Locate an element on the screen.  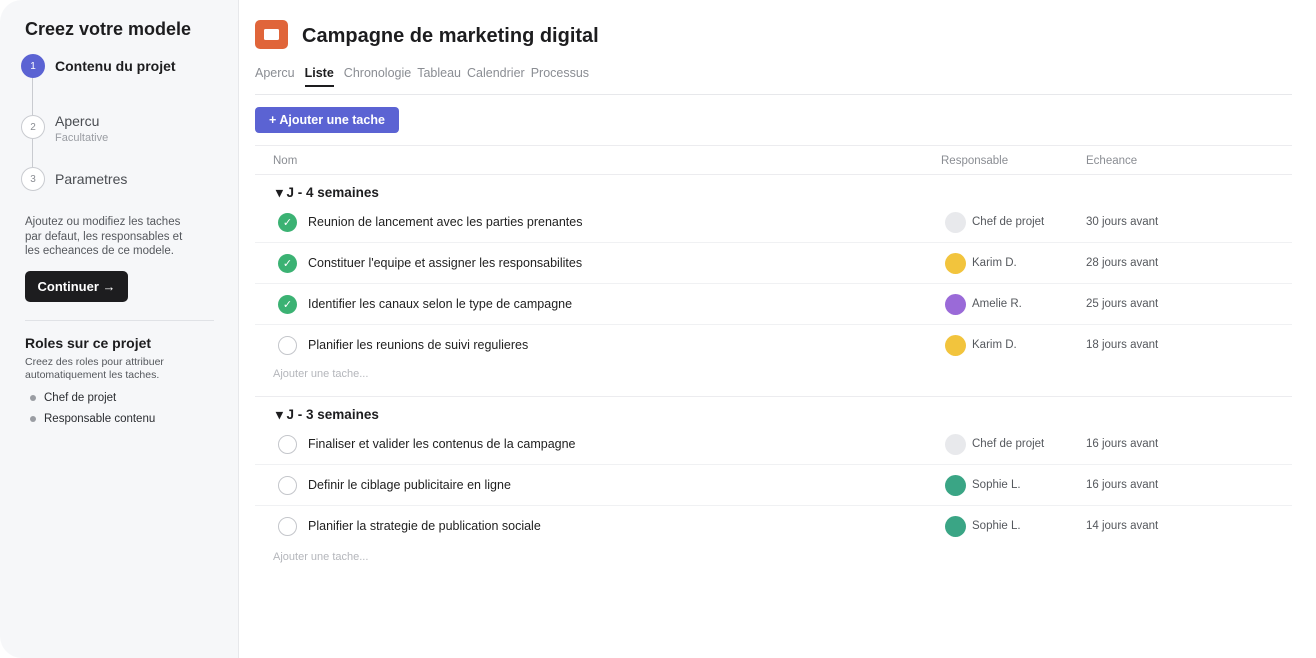
task-due: 25 jours avant is located at coordinates (1122, 304).